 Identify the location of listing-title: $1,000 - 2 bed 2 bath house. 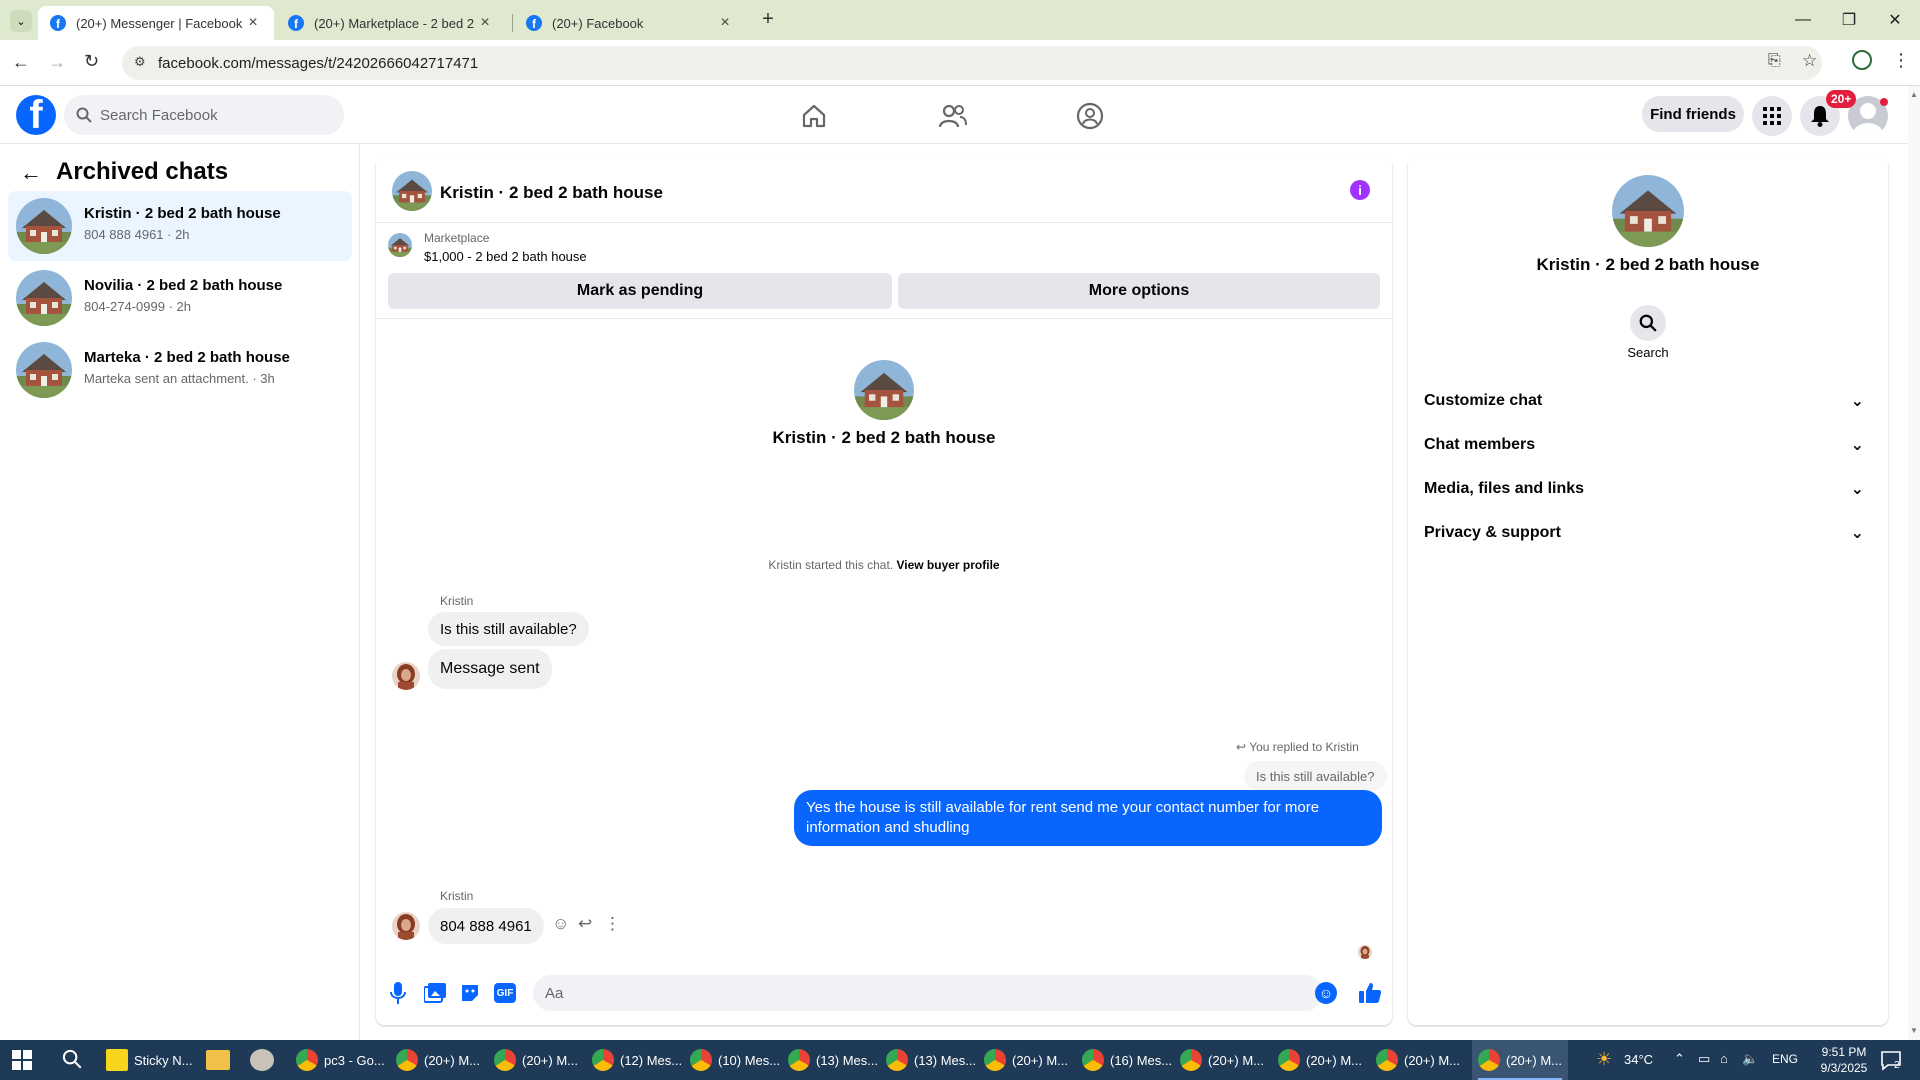
(505, 256).